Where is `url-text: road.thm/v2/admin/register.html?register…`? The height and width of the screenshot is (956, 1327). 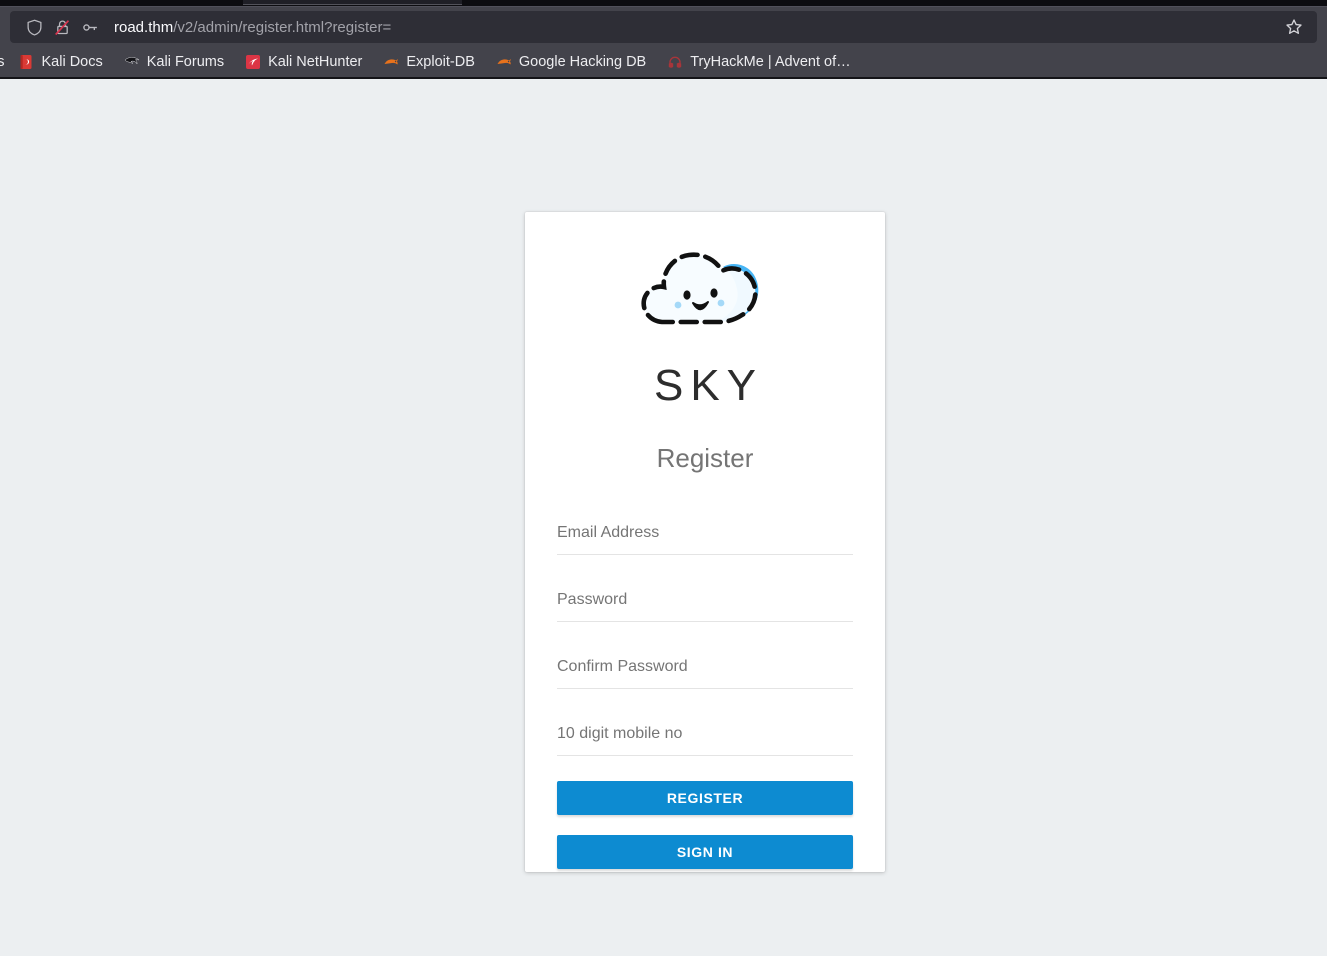
url-text: road.thm/v2/admin/register.html?register… is located at coordinates (697, 27).